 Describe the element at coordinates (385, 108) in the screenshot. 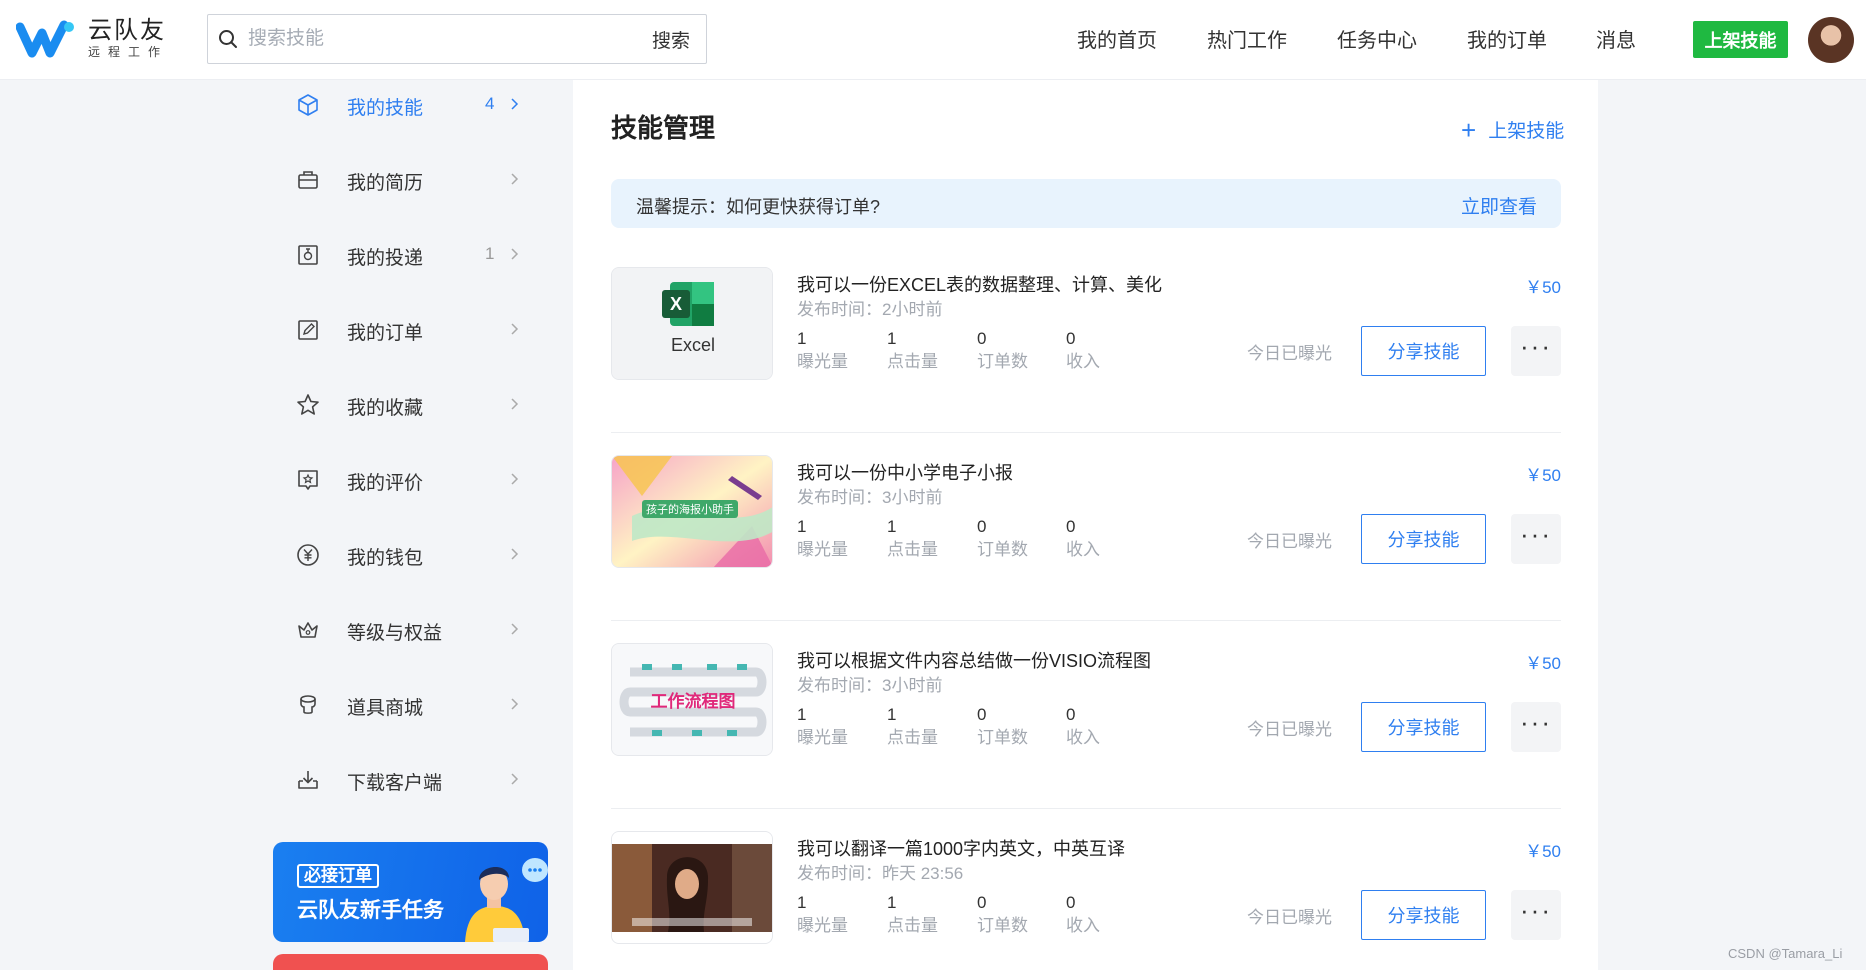

I see `sidebar-item-label: 我的技能` at that location.